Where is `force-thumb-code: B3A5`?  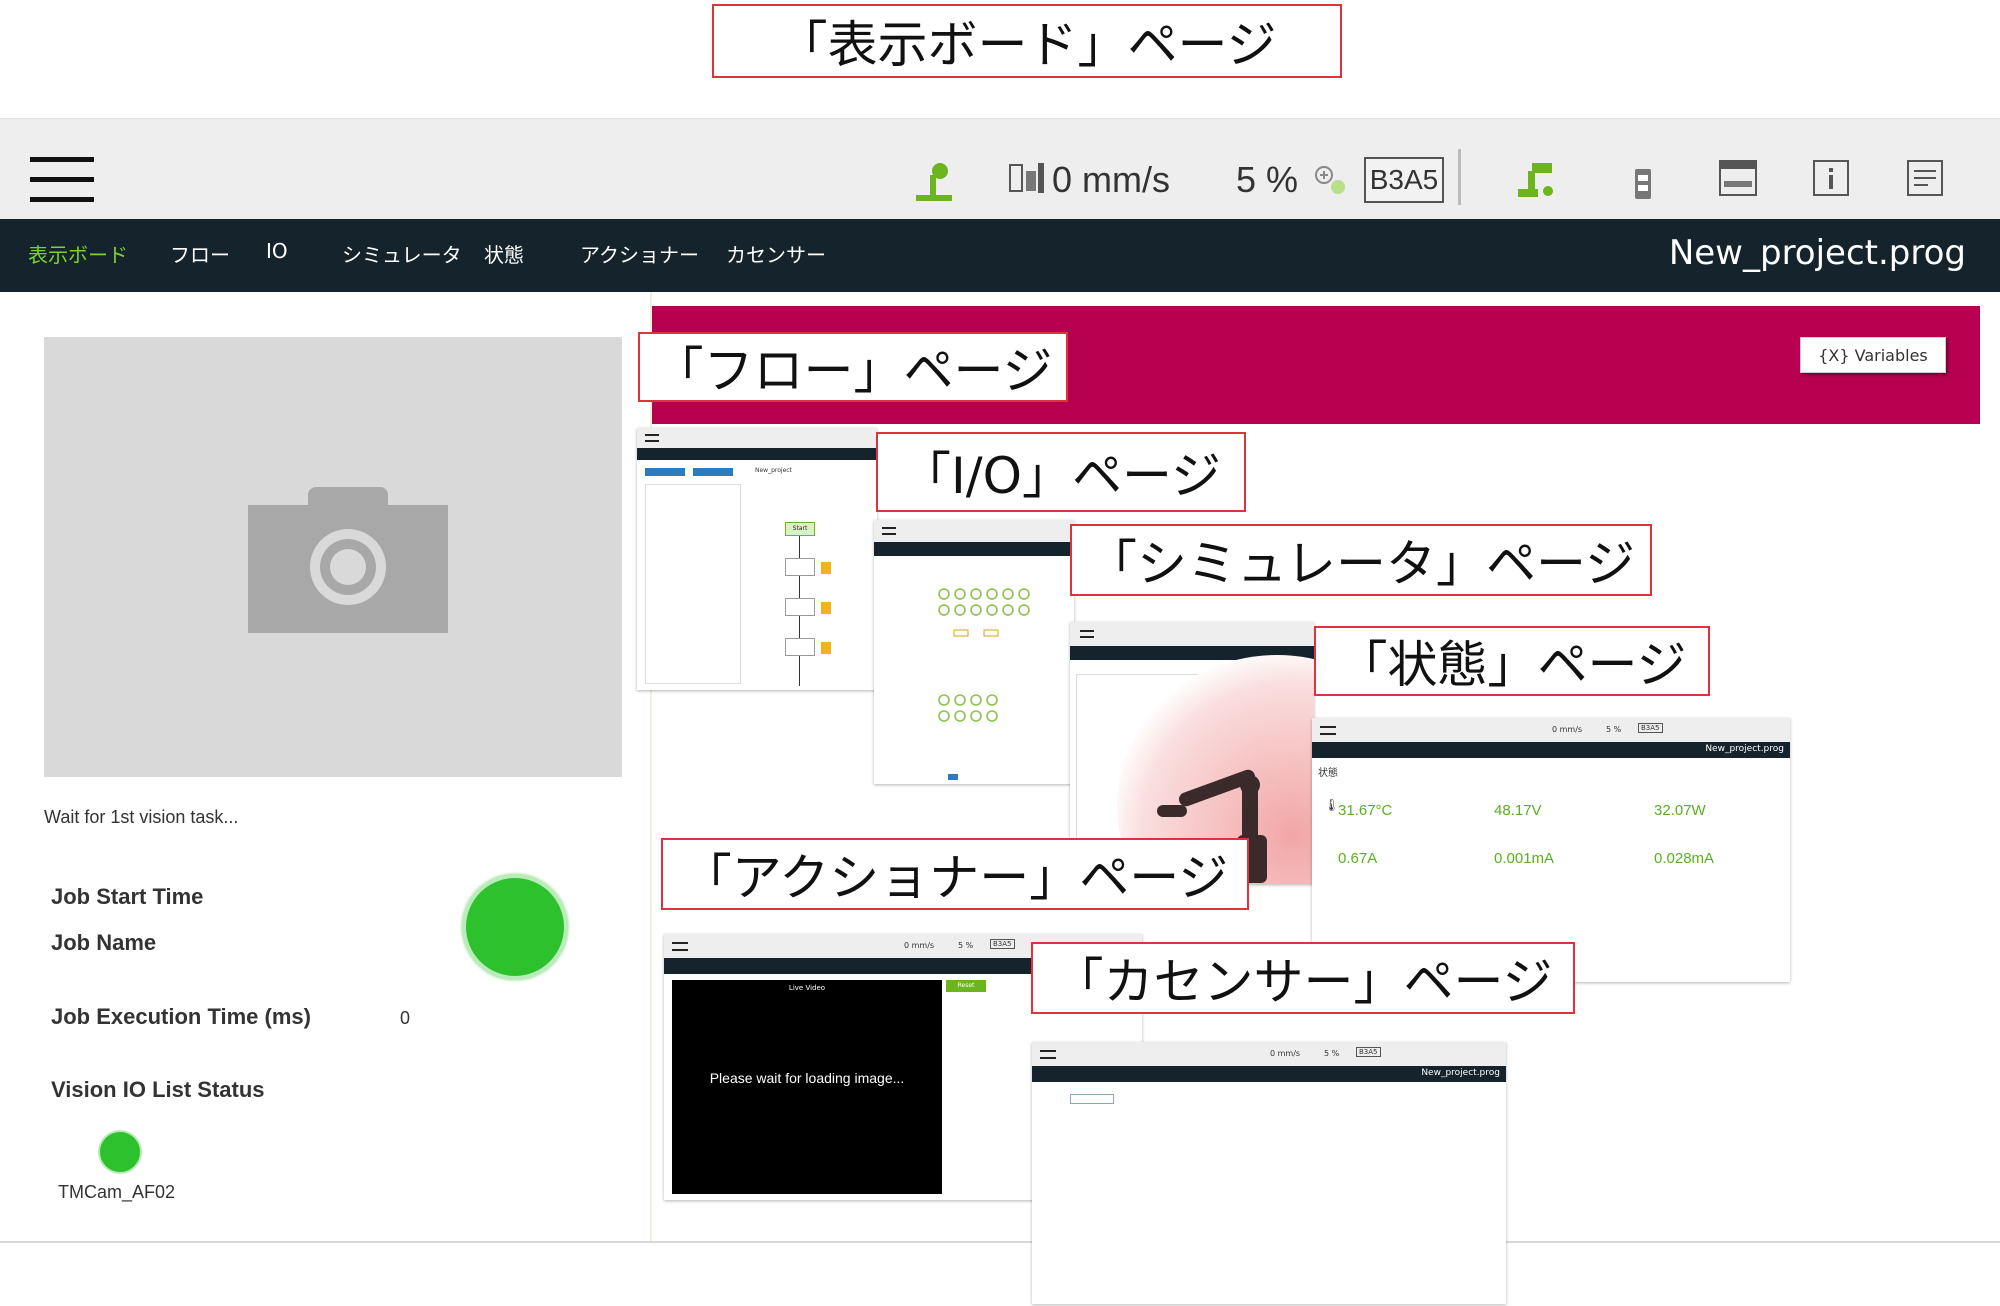 force-thumb-code: B3A5 is located at coordinates (1368, 1052).